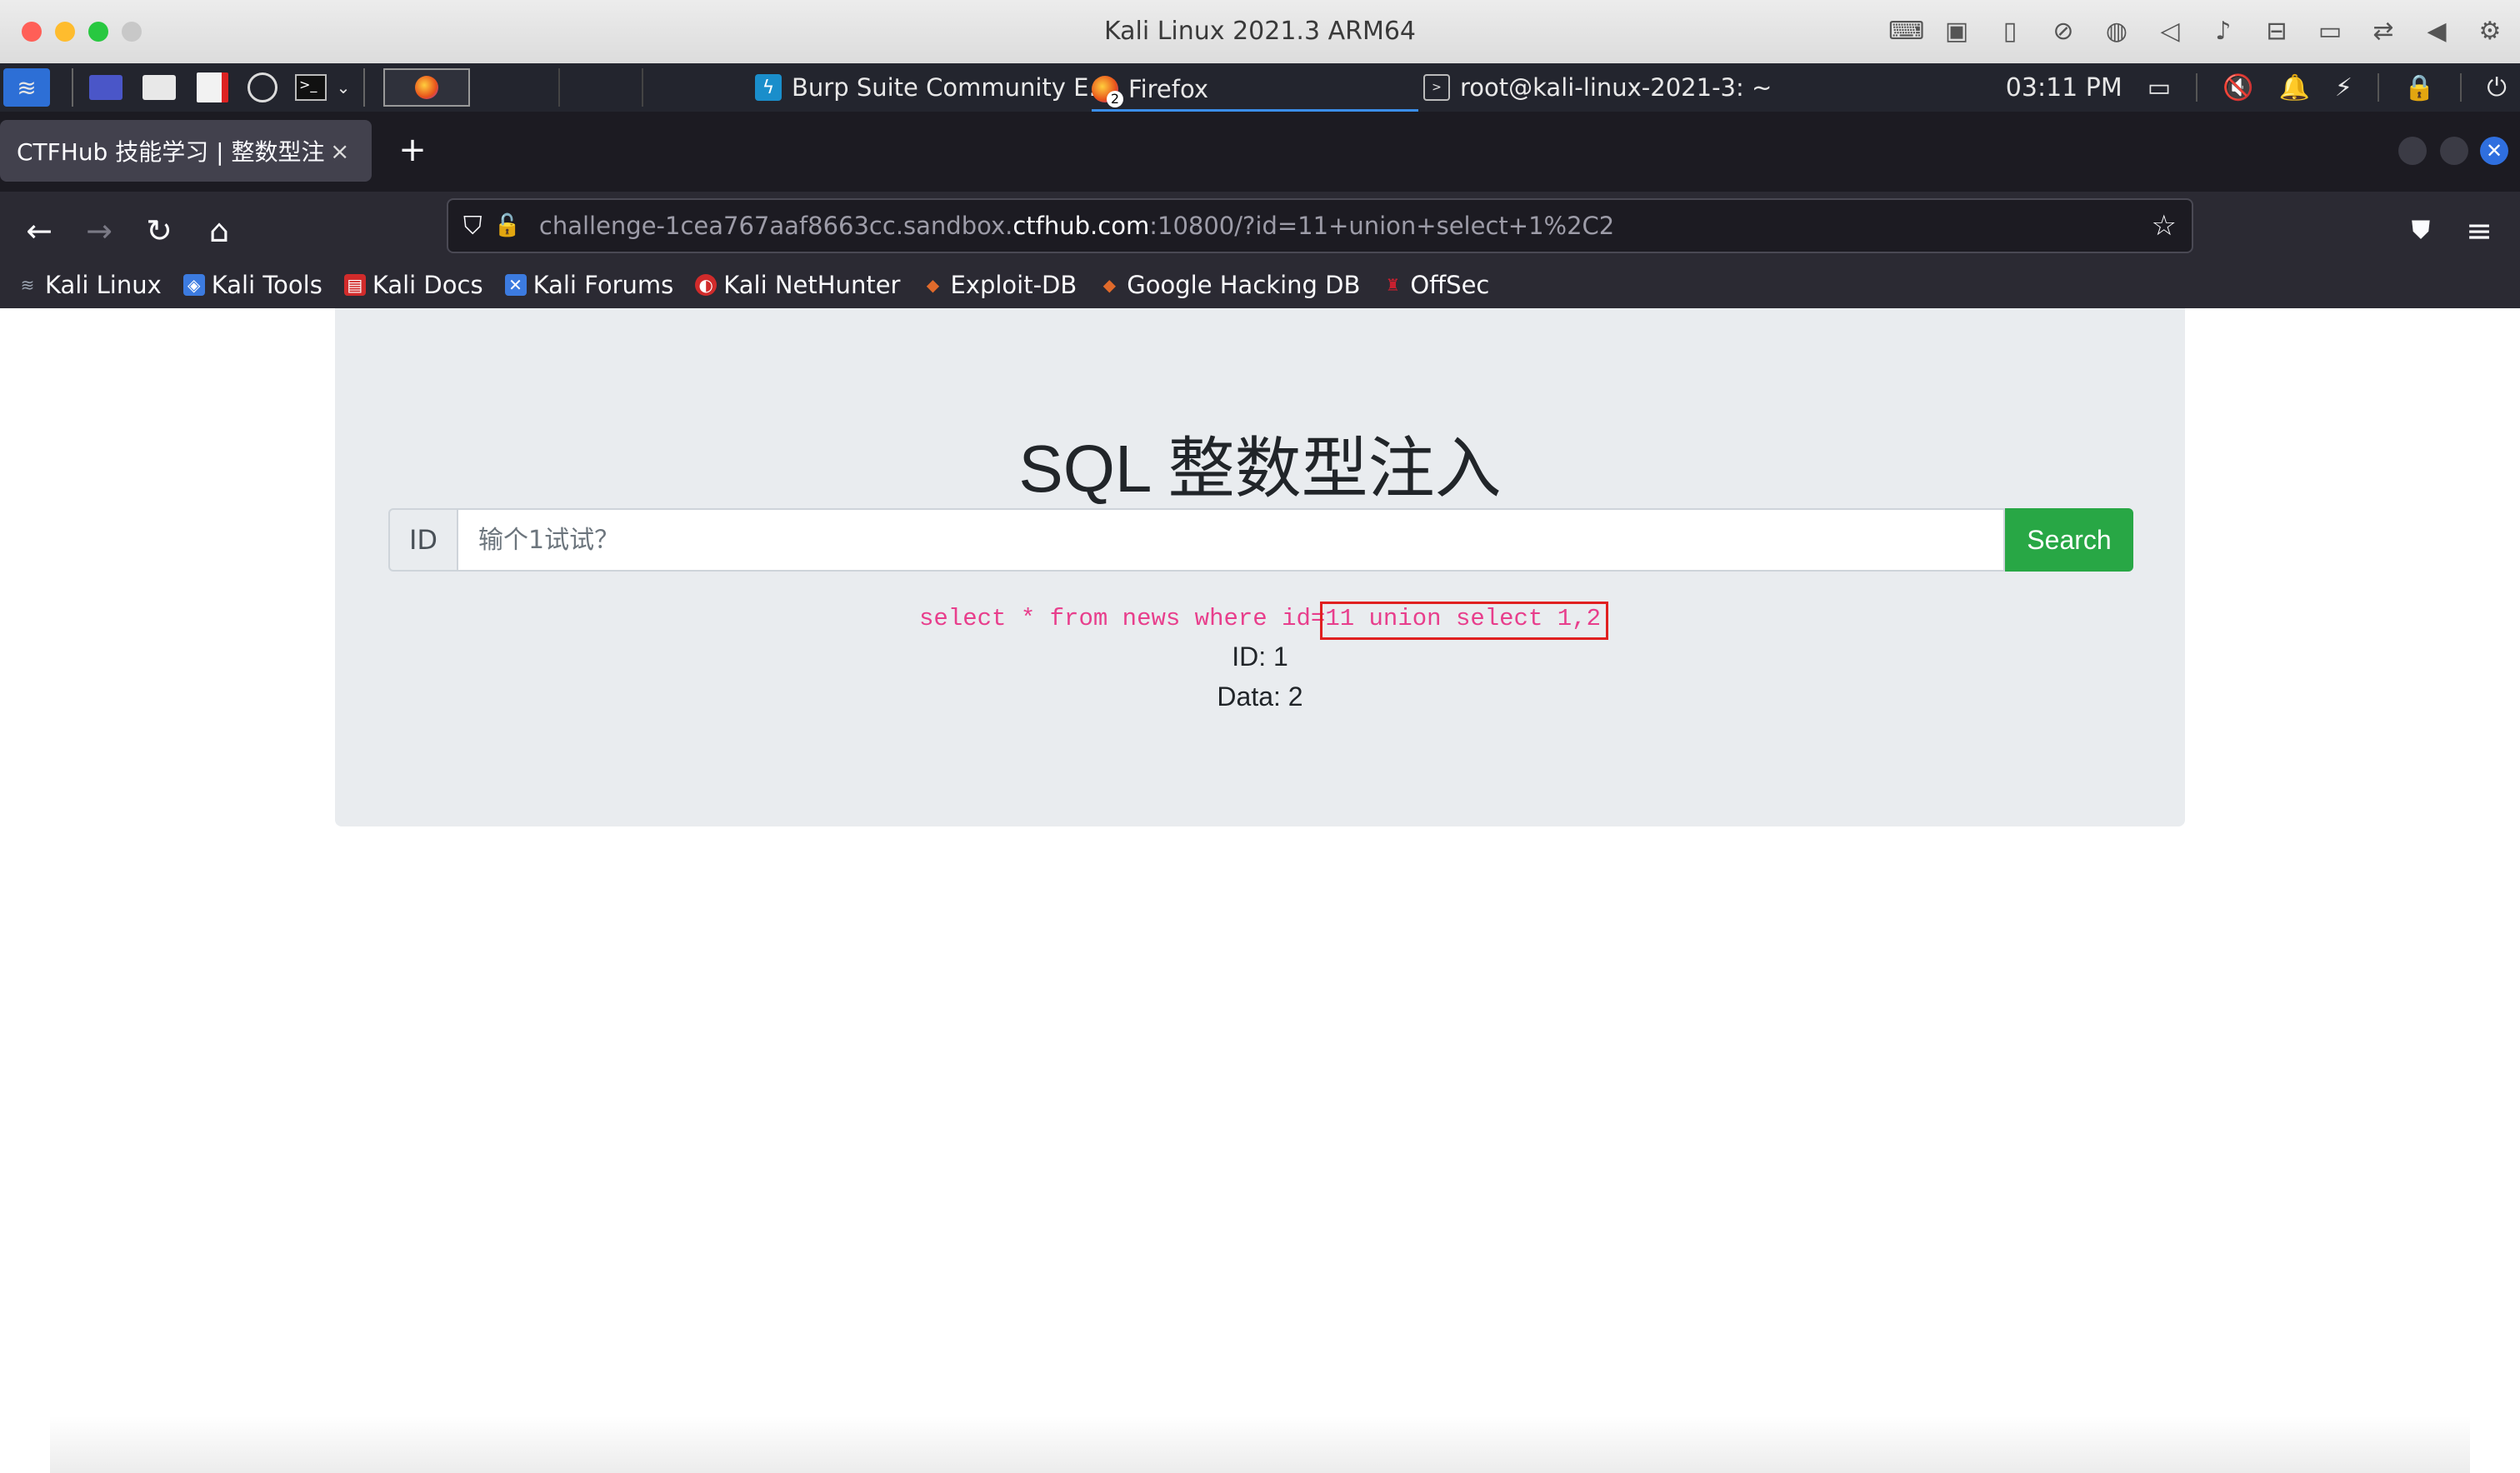  What do you see at coordinates (106, 88) in the screenshot?
I see `show-desktop-button` at bounding box center [106, 88].